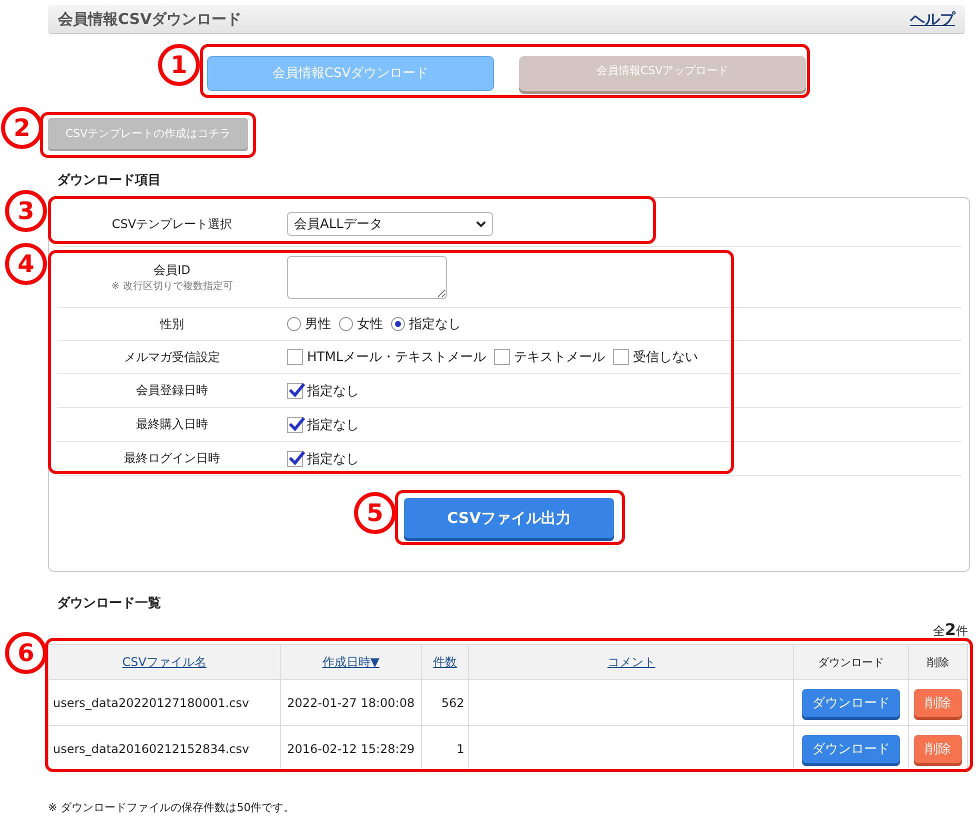 The width and height of the screenshot is (980, 820). I want to click on column-header: コメント, so click(631, 661).